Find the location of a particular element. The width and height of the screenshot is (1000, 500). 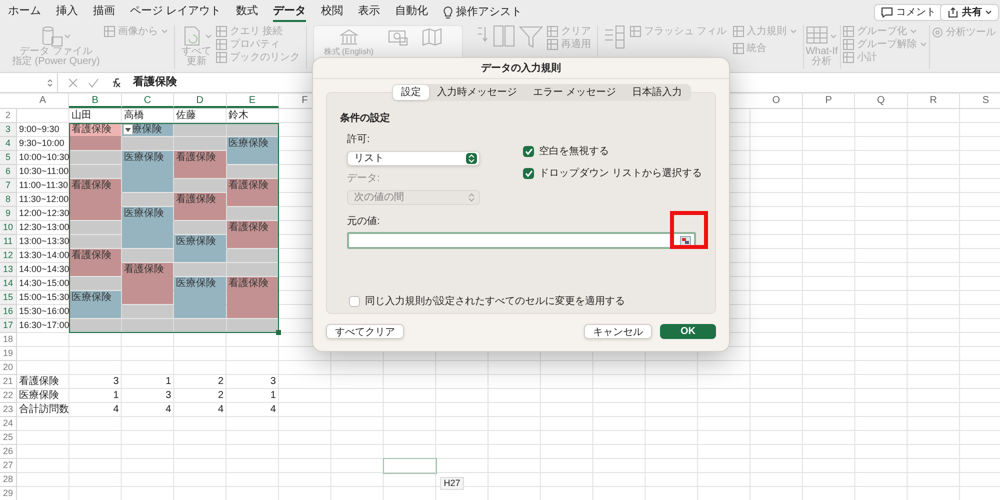

row-header: 17 is located at coordinates (8, 326).